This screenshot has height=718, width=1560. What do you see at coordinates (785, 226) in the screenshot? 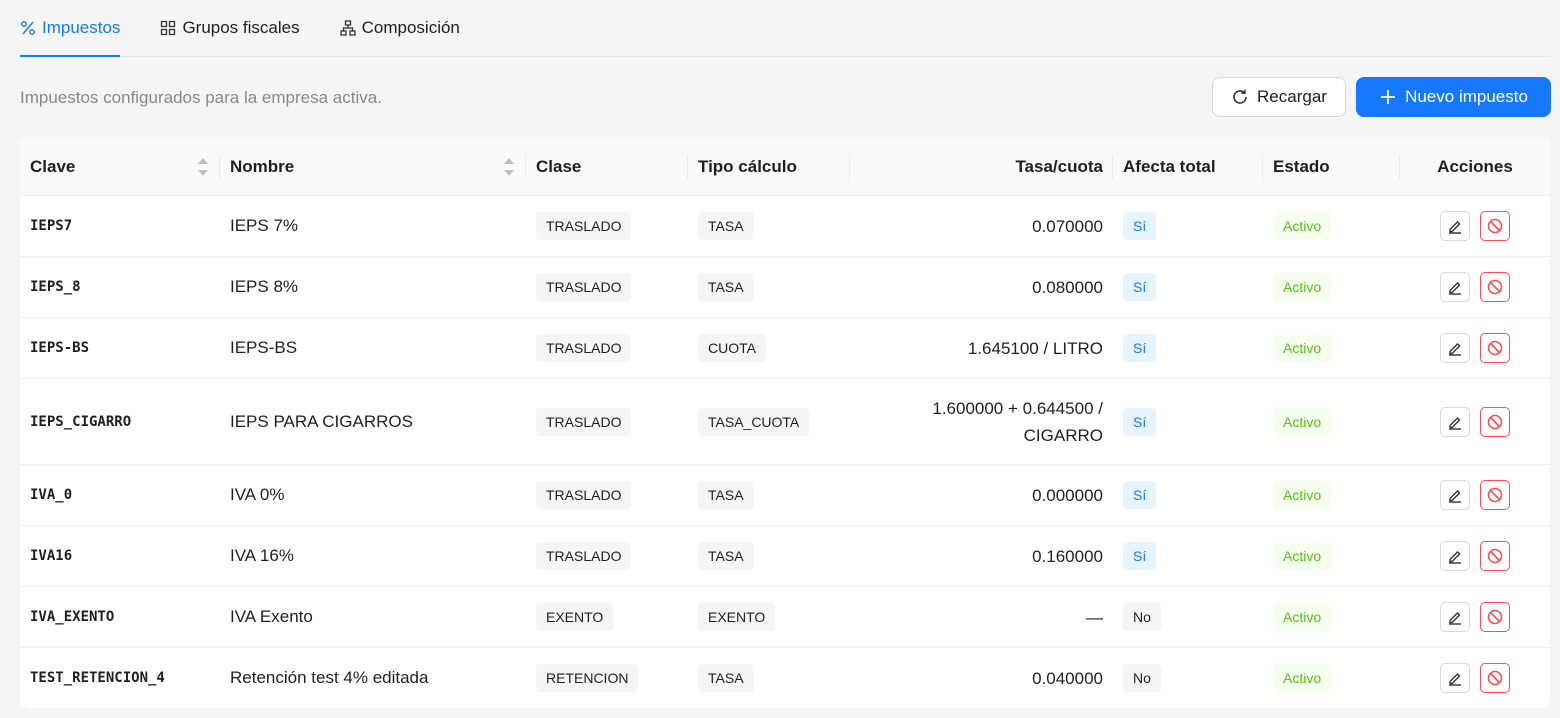
I see `table-row: IEPS7 IEPS 7% TRASLADO TASA 0.070000 Sí Activo` at bounding box center [785, 226].